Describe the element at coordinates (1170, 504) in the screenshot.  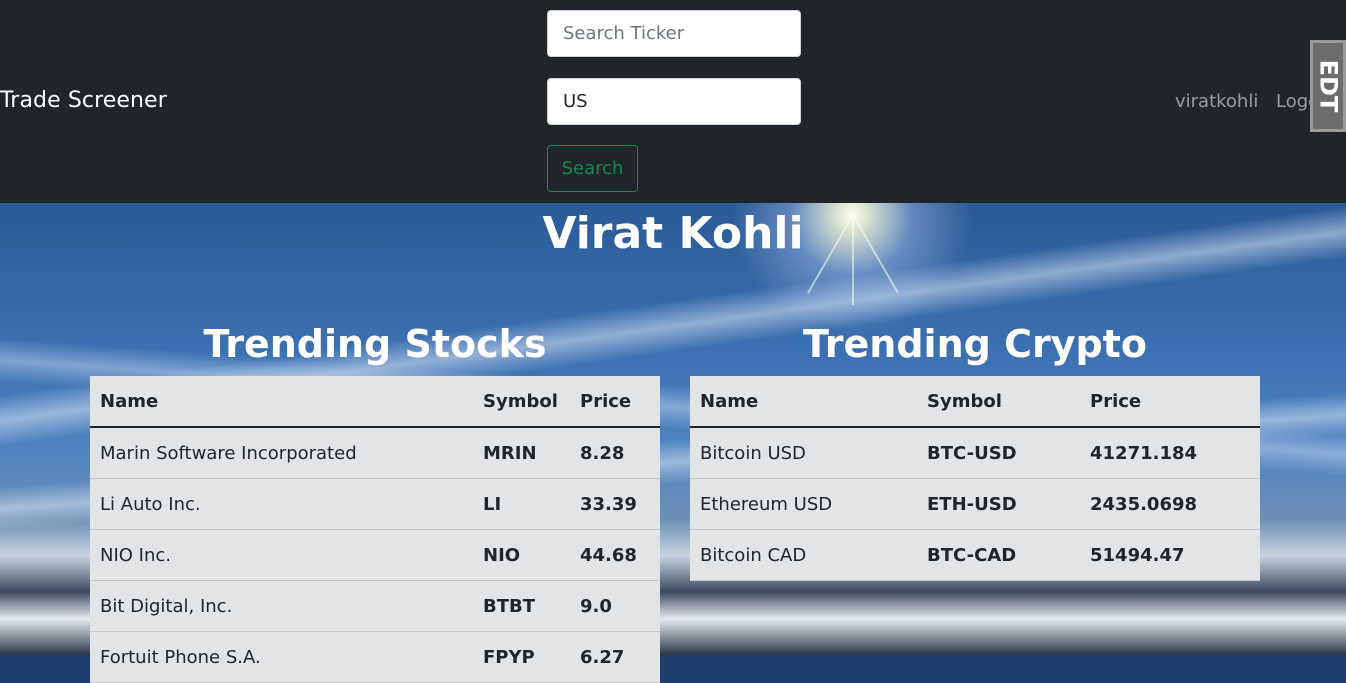
I see `crypto-price: 2435.0698` at that location.